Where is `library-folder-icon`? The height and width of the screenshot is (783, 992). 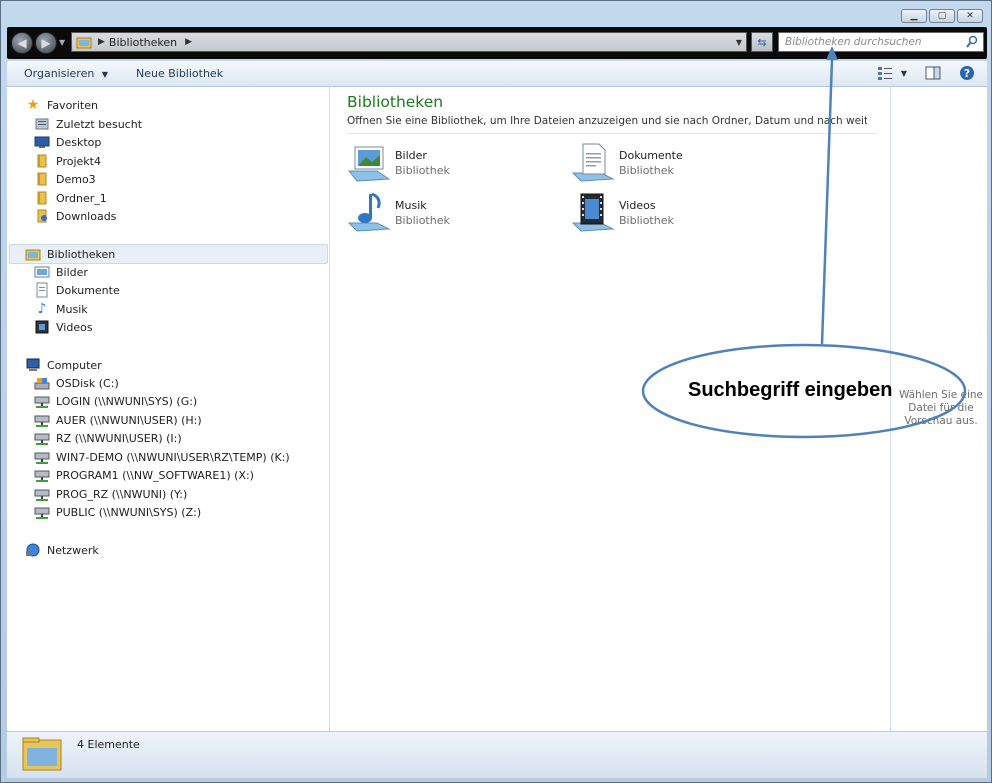
library-folder-icon is located at coordinates (84, 43).